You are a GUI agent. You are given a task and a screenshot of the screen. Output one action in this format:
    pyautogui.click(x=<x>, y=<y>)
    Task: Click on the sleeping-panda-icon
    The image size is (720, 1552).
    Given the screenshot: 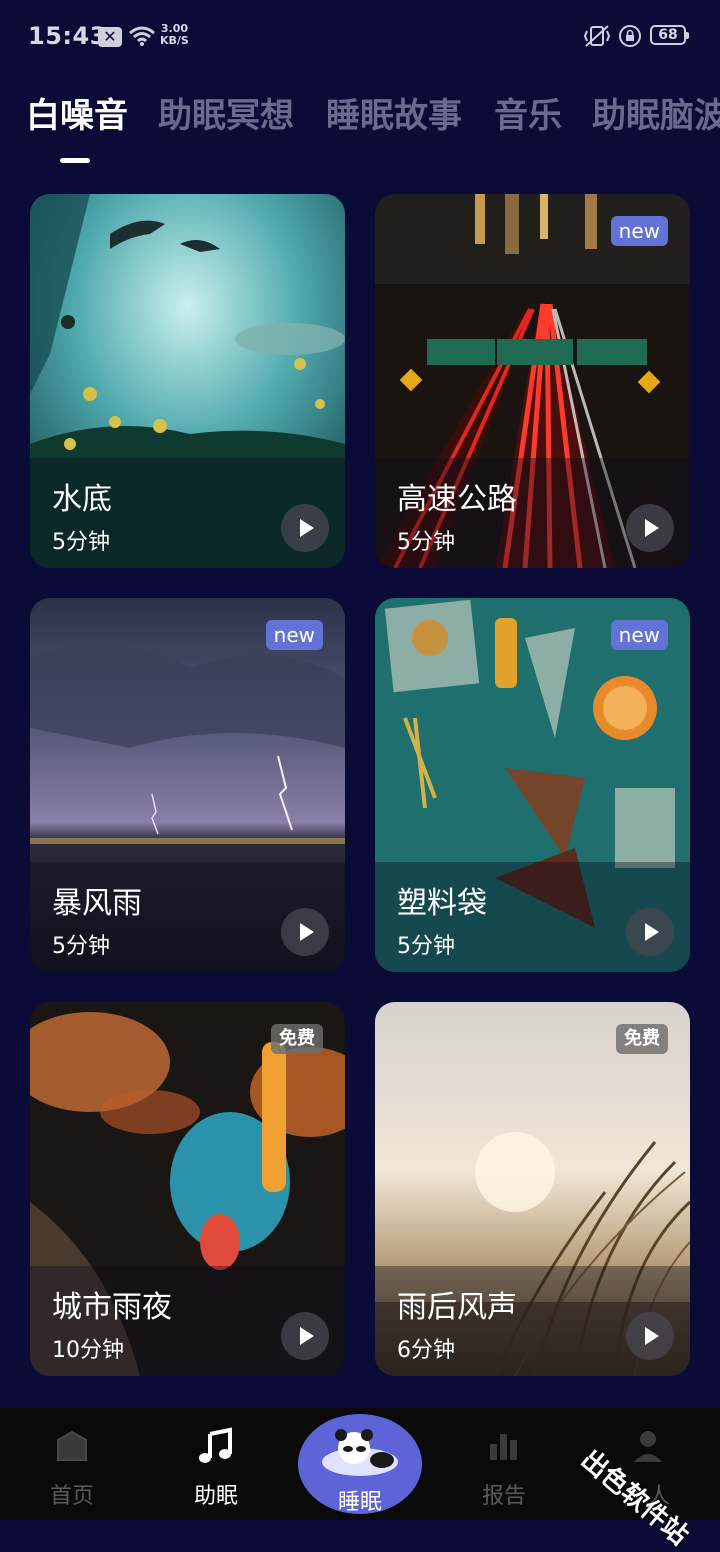 What is the action you would take?
    pyautogui.click(x=360, y=1452)
    